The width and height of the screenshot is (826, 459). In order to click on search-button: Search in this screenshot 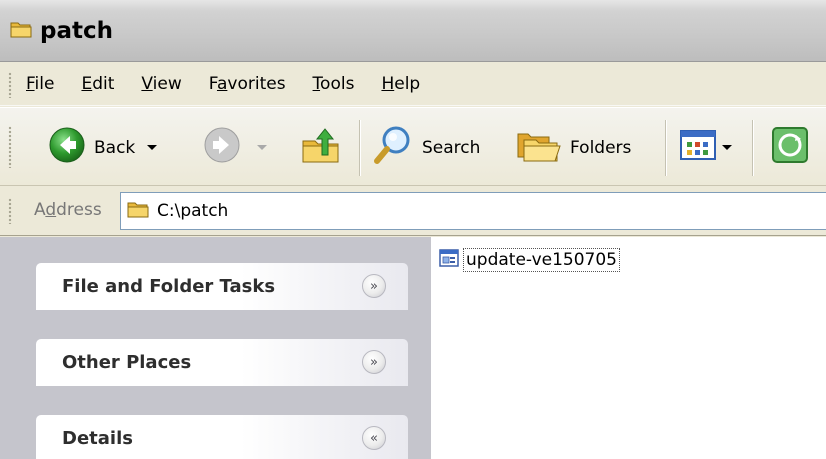, I will do `click(426, 147)`.